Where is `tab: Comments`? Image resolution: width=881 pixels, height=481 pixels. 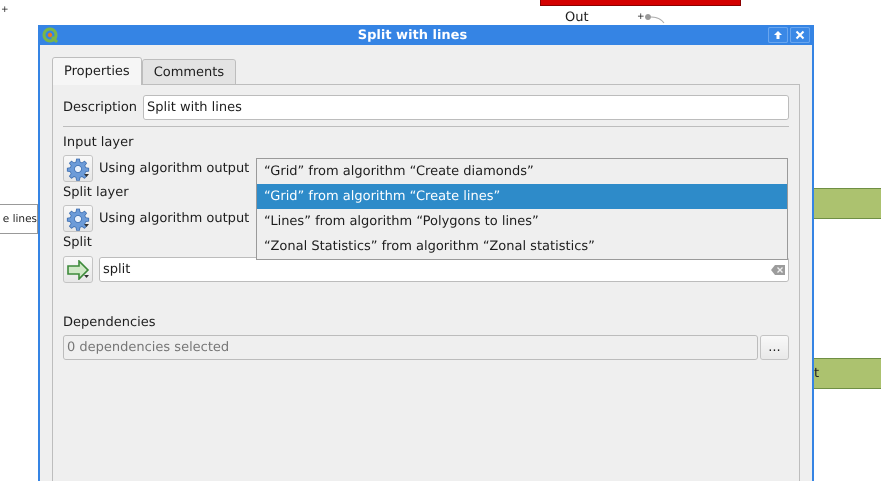 tab: Comments is located at coordinates (189, 71).